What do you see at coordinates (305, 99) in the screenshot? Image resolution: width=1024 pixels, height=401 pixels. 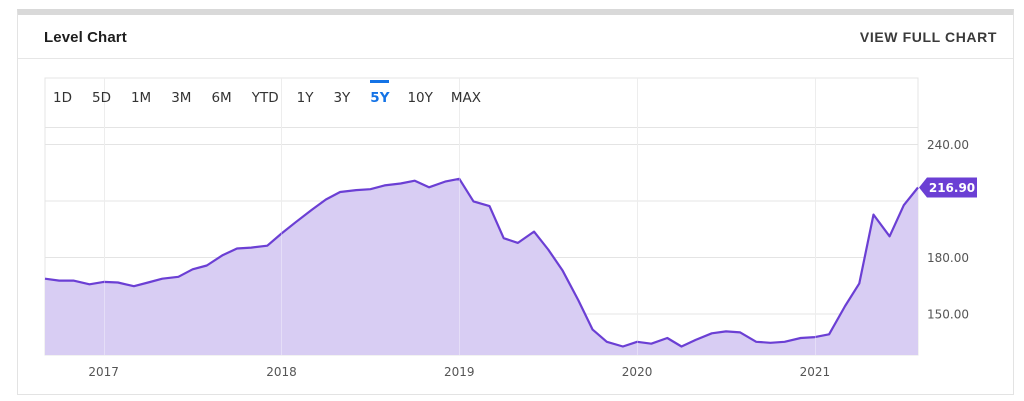 I see `range-button-1y: 1Y` at bounding box center [305, 99].